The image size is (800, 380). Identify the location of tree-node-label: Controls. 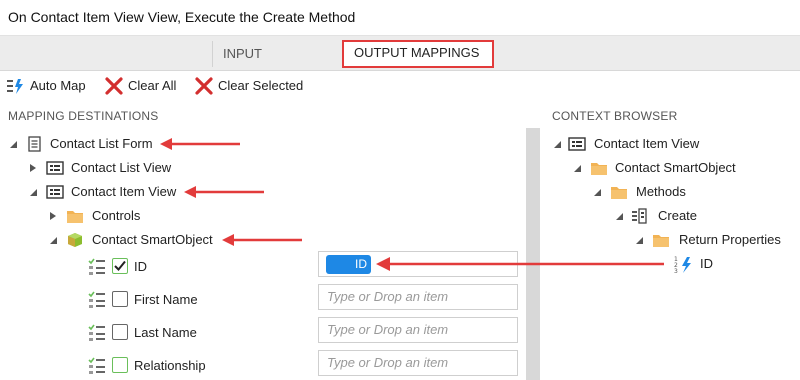
(116, 215).